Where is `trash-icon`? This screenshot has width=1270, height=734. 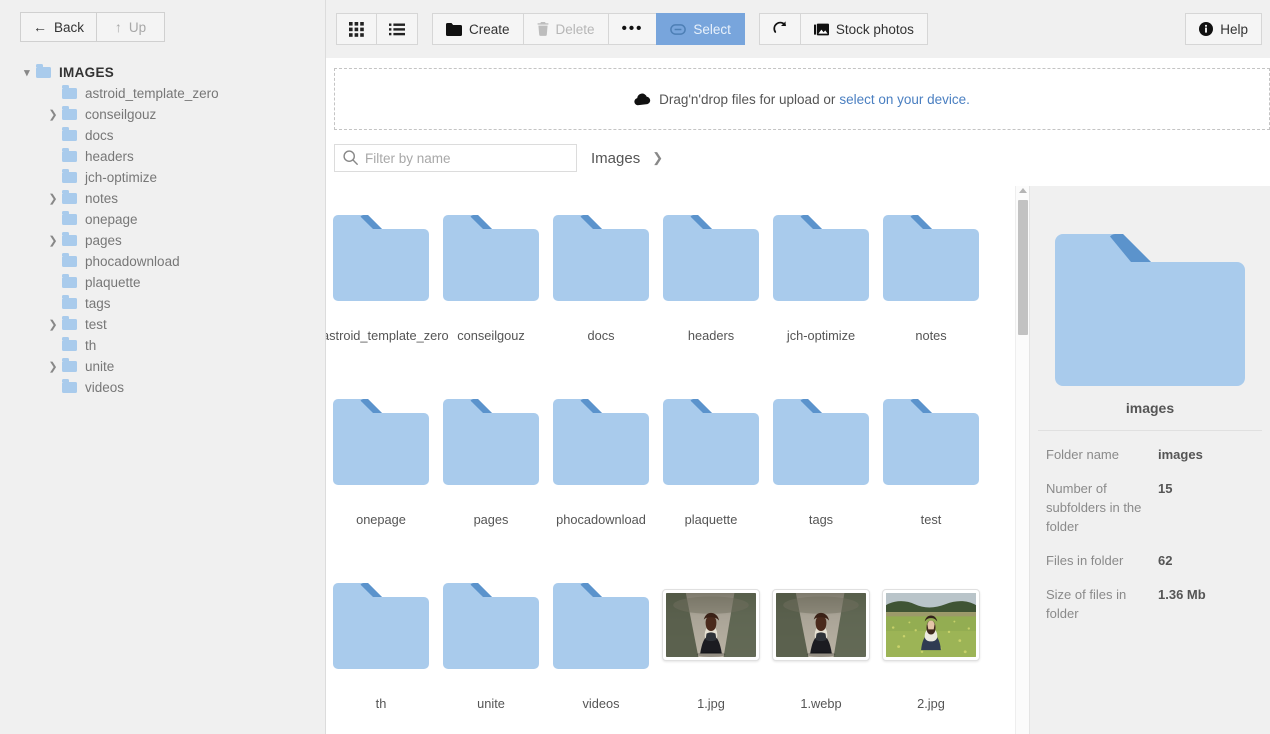 trash-icon is located at coordinates (542, 29).